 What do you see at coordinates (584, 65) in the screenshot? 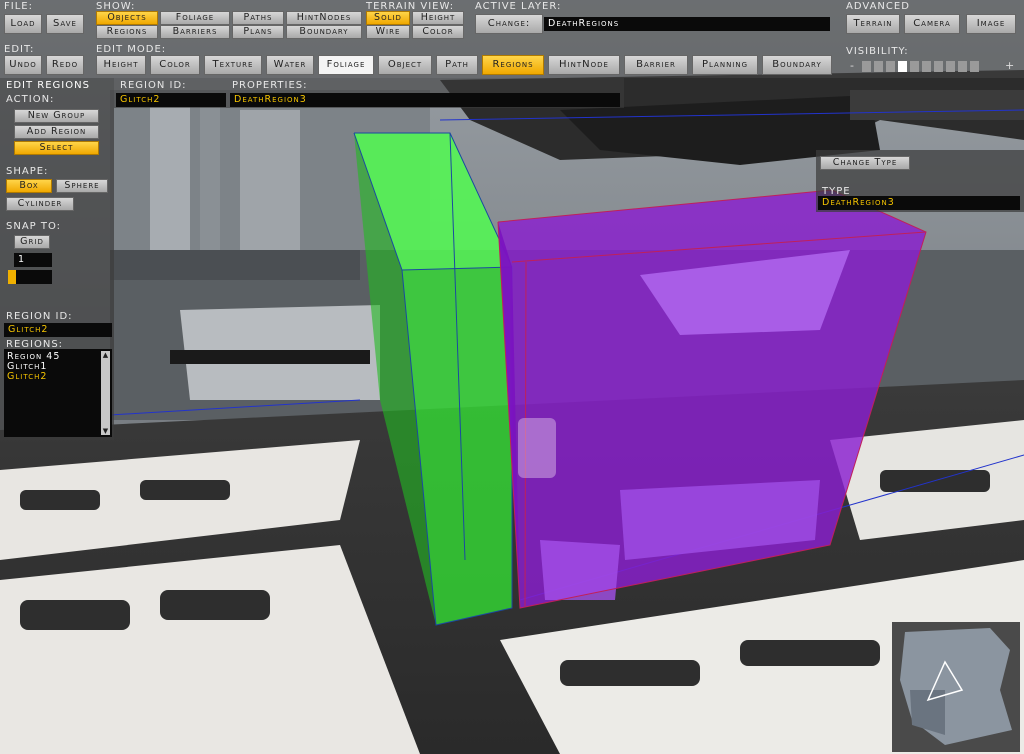
I see `mode-hintnode-button: HintNode` at bounding box center [584, 65].